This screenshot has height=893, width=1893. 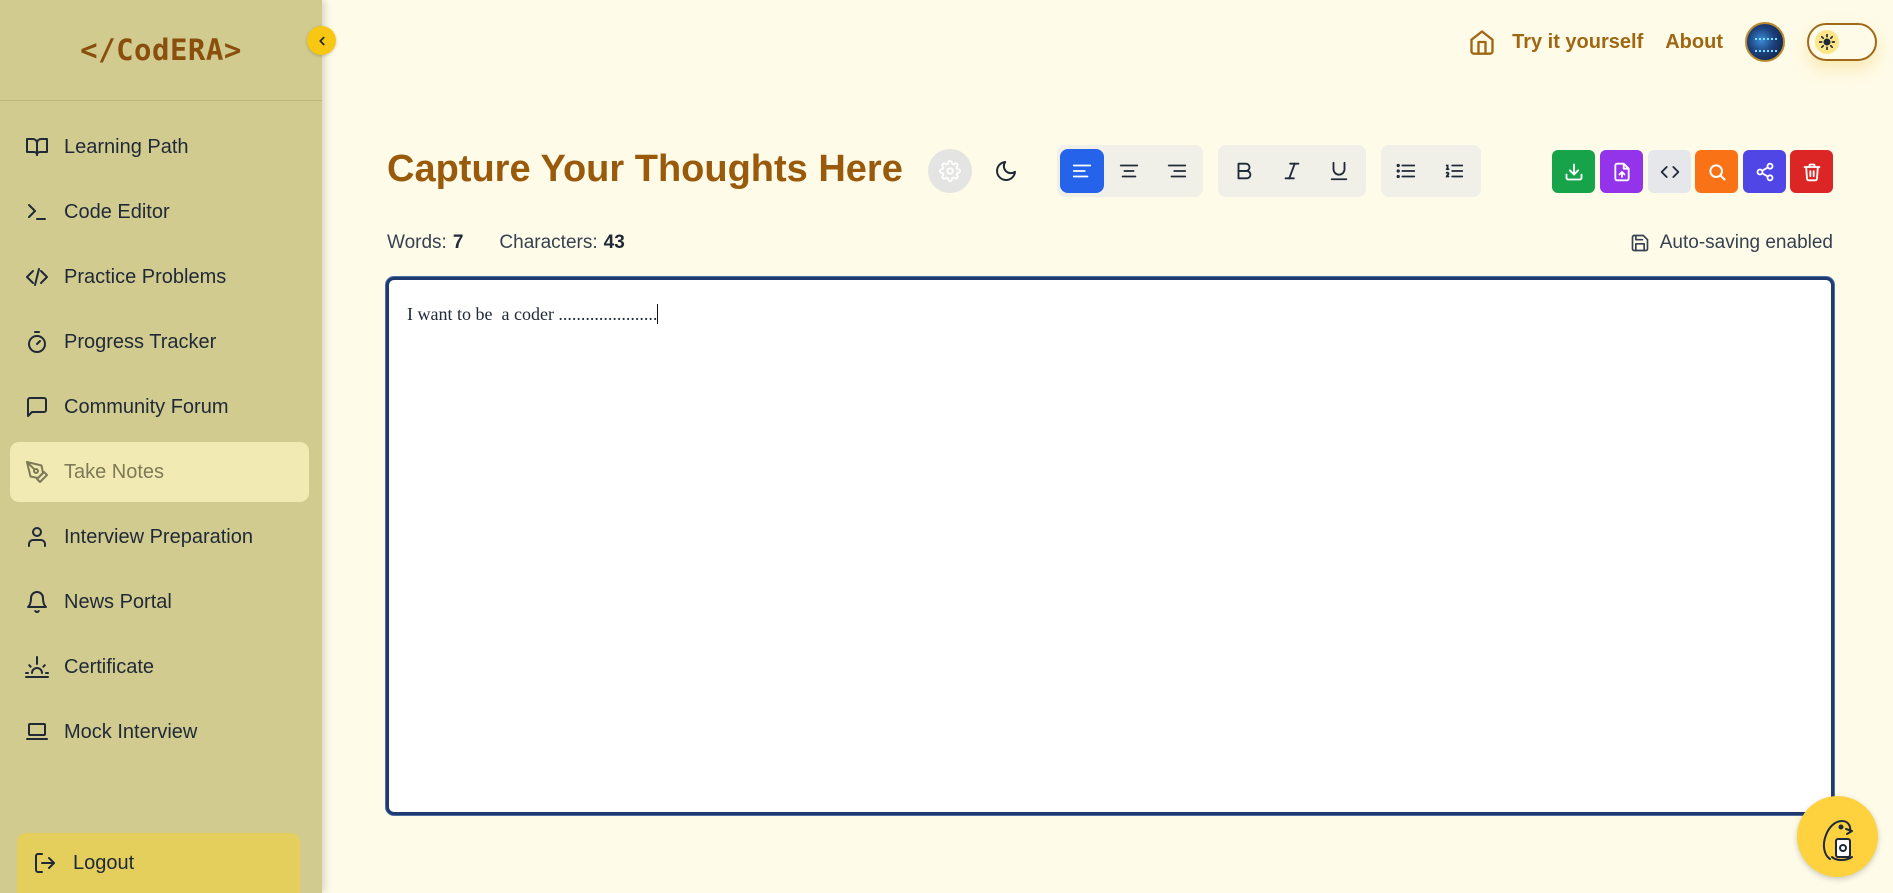 I want to click on search-button, so click(x=1716, y=171).